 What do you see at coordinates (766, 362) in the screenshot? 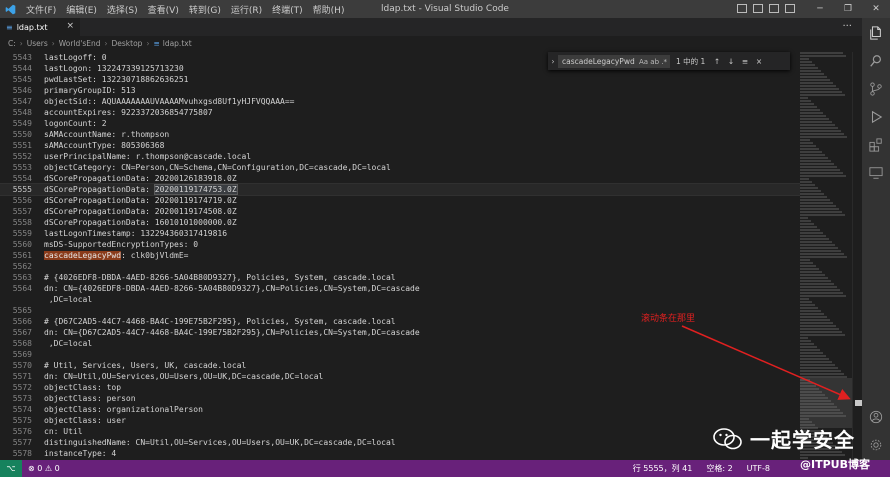
I see `annotation-arrow` at bounding box center [766, 362].